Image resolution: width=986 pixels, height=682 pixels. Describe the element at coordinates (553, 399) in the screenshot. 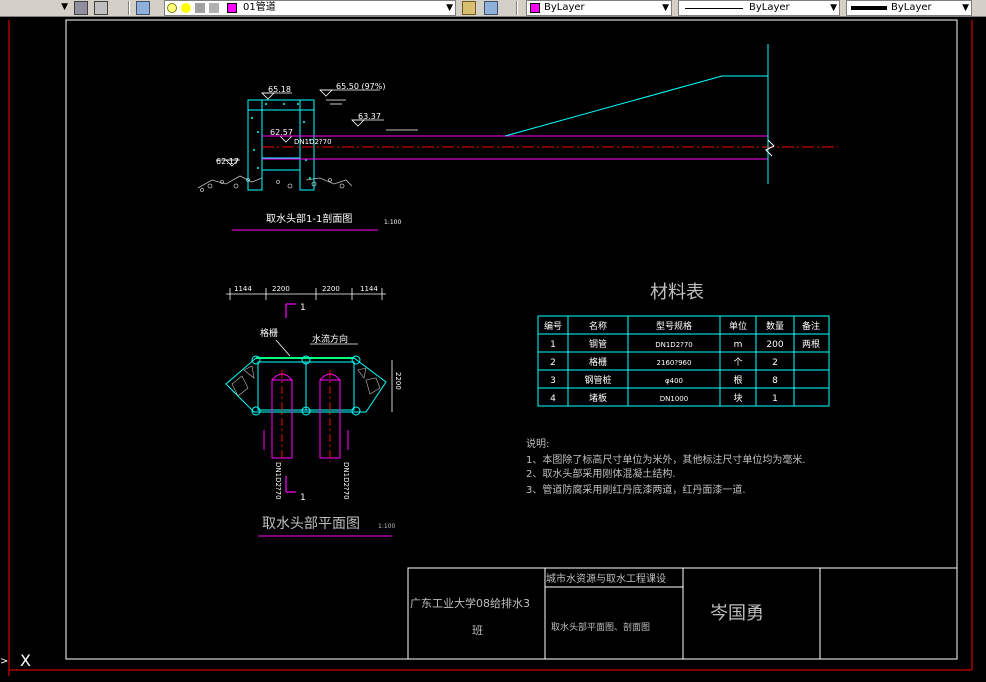

I see `table-cell: 4` at that location.